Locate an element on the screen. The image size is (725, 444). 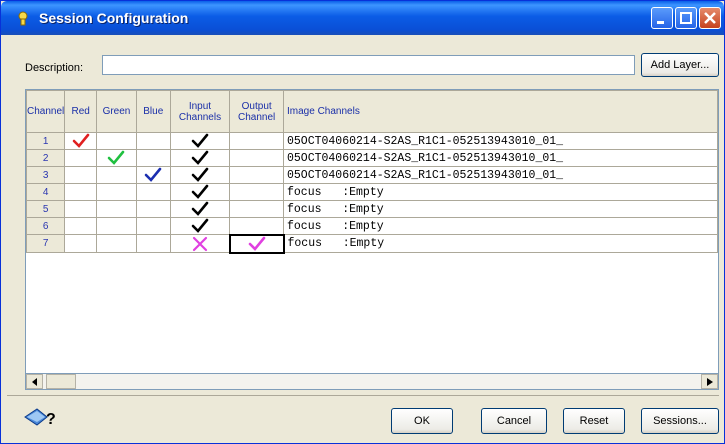
horizontal-scrollbar is located at coordinates (372, 381).